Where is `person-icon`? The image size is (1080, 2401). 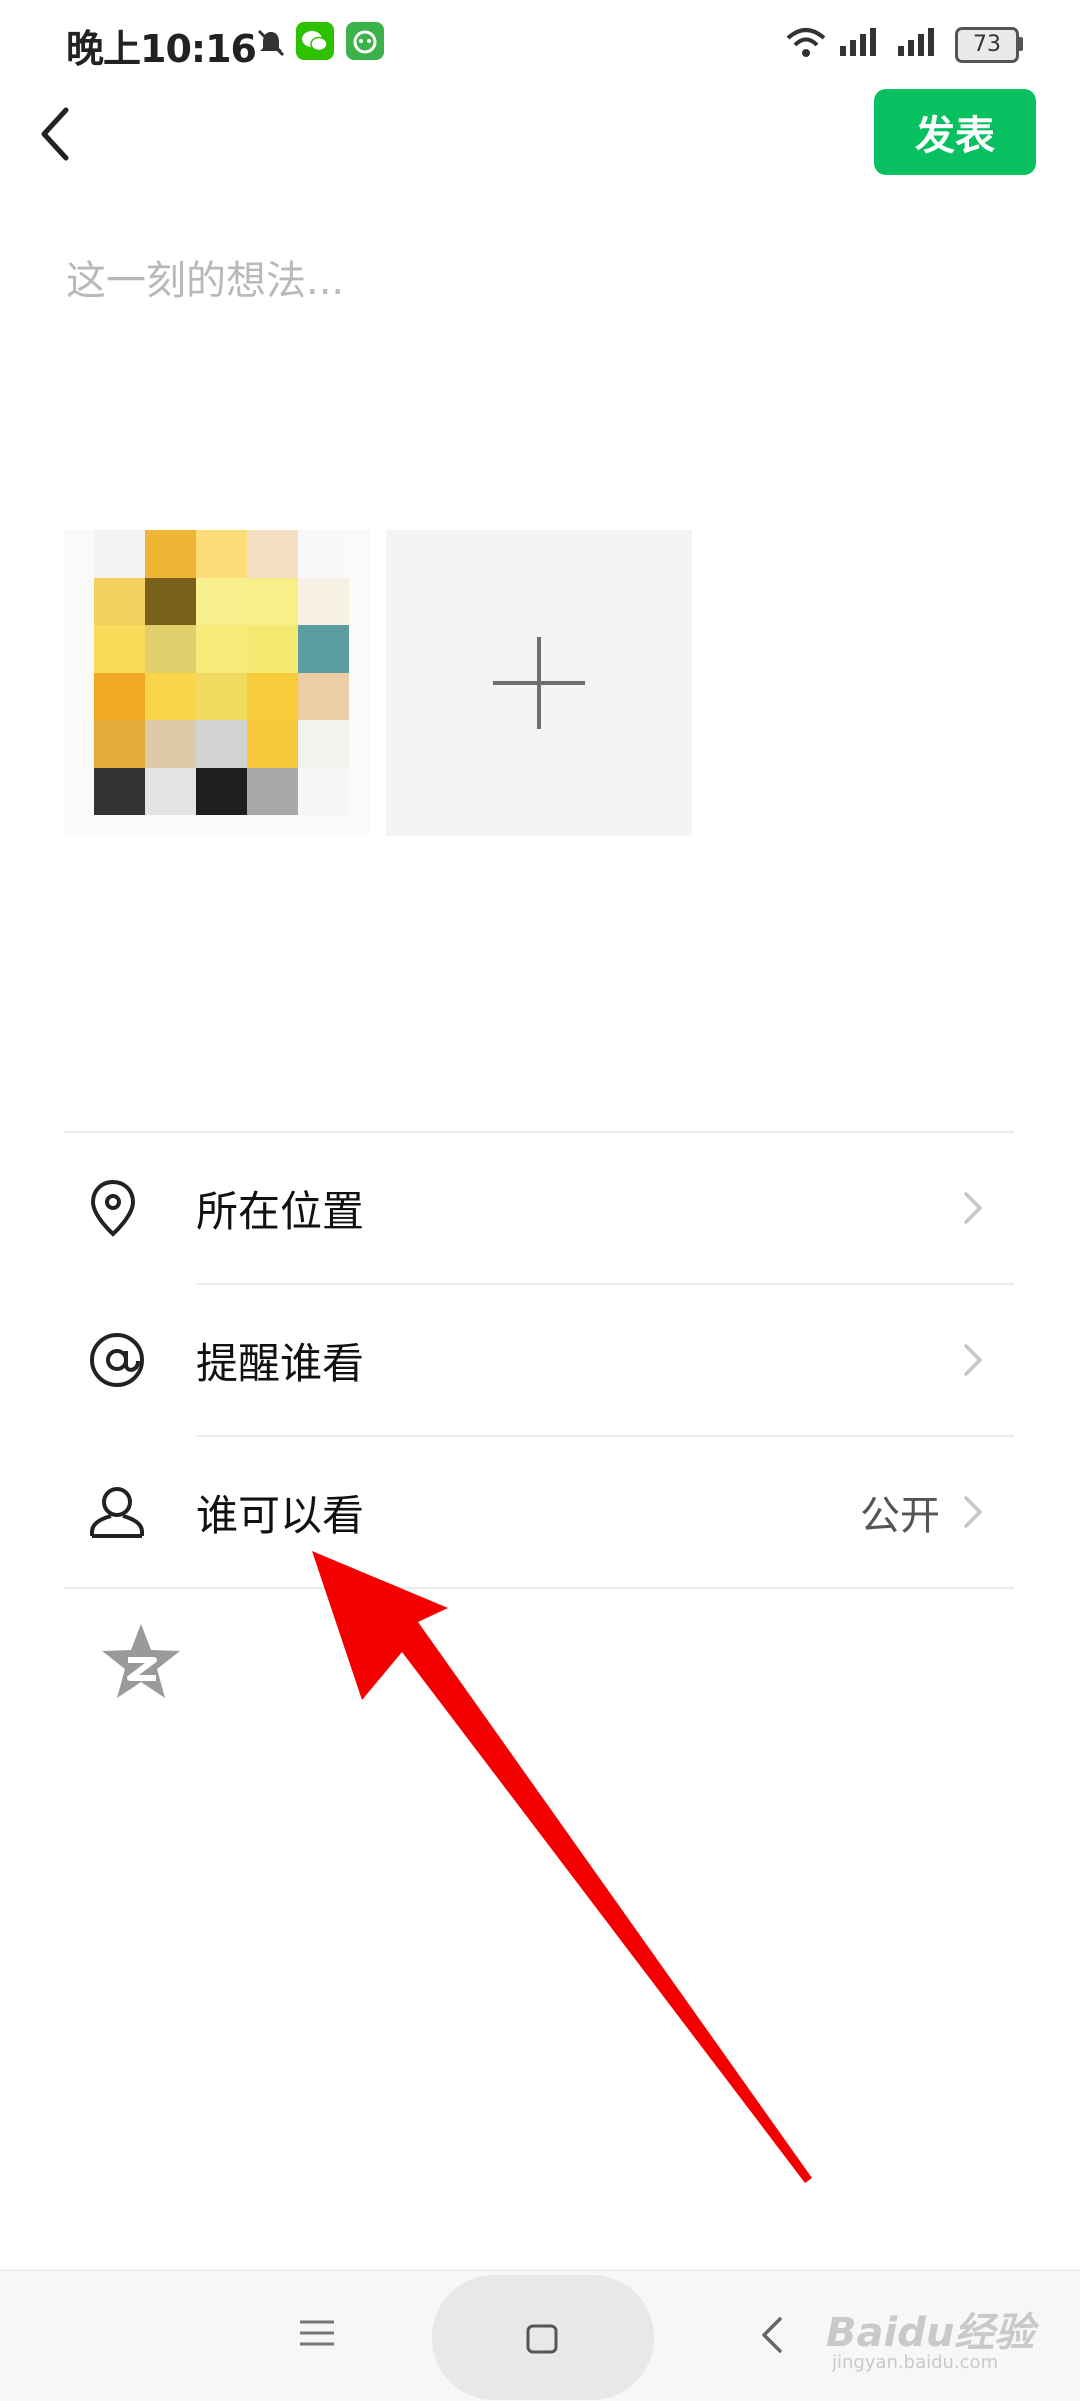 person-icon is located at coordinates (119, 1512).